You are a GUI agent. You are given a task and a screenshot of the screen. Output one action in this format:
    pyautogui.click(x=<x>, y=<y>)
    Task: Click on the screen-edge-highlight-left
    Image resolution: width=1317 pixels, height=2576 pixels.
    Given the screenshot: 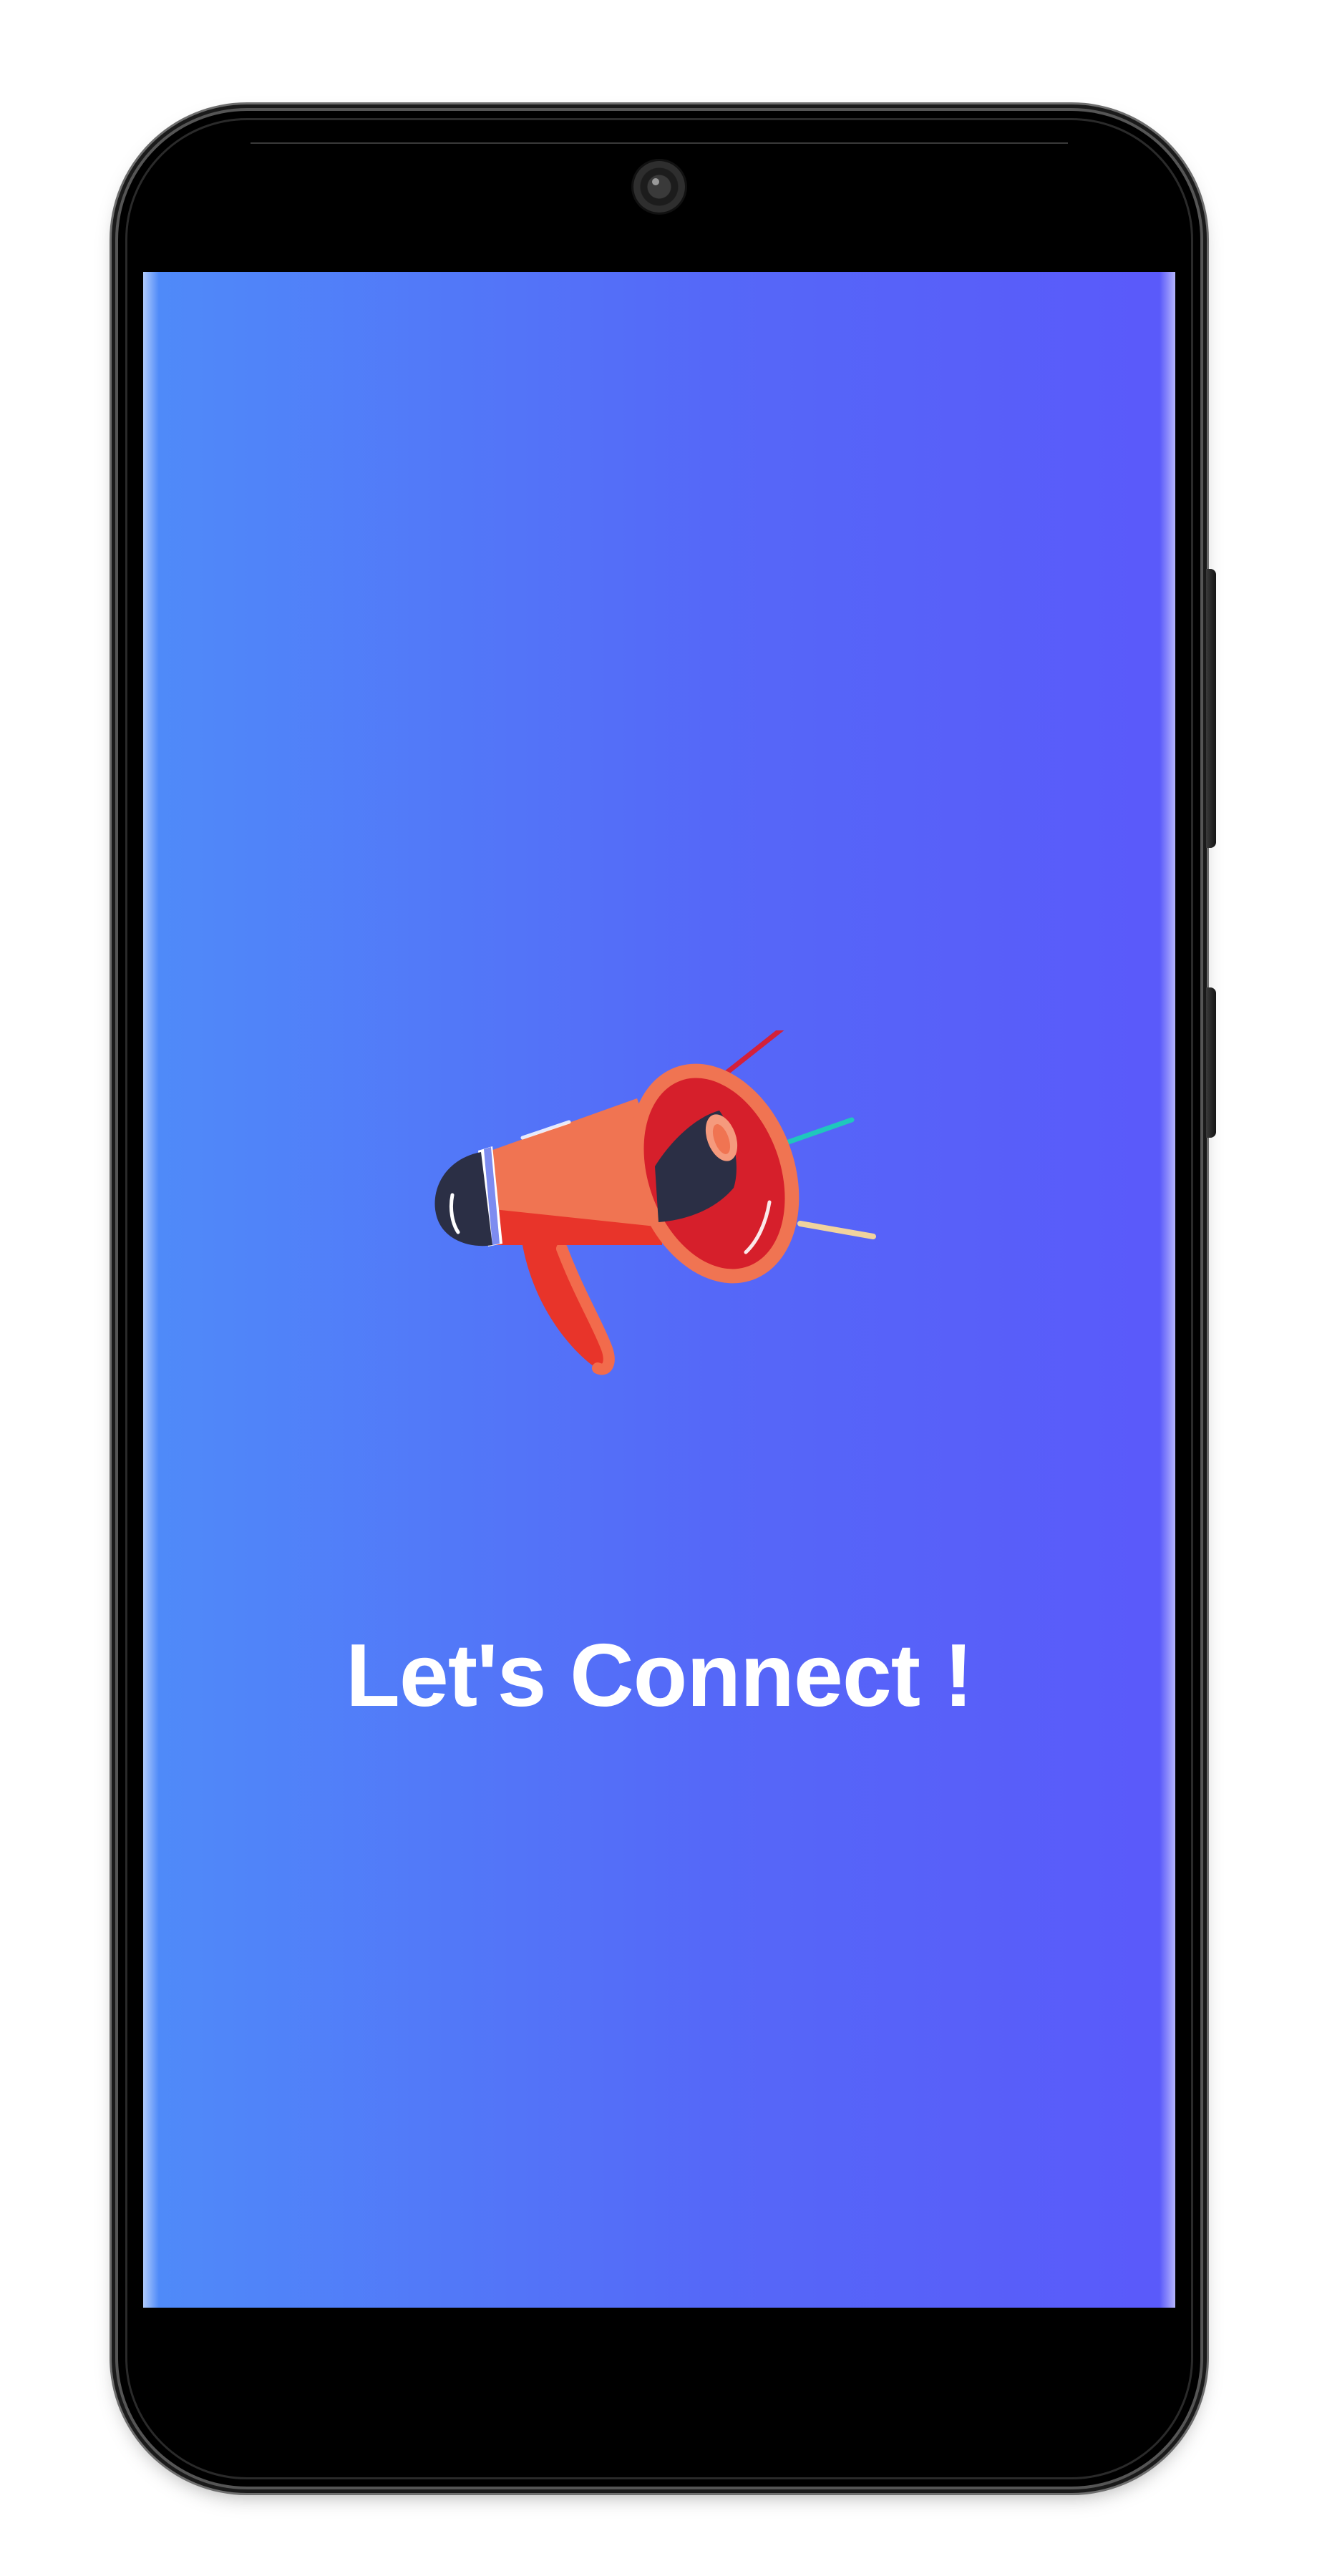 What is the action you would take?
    pyautogui.click(x=151, y=1290)
    